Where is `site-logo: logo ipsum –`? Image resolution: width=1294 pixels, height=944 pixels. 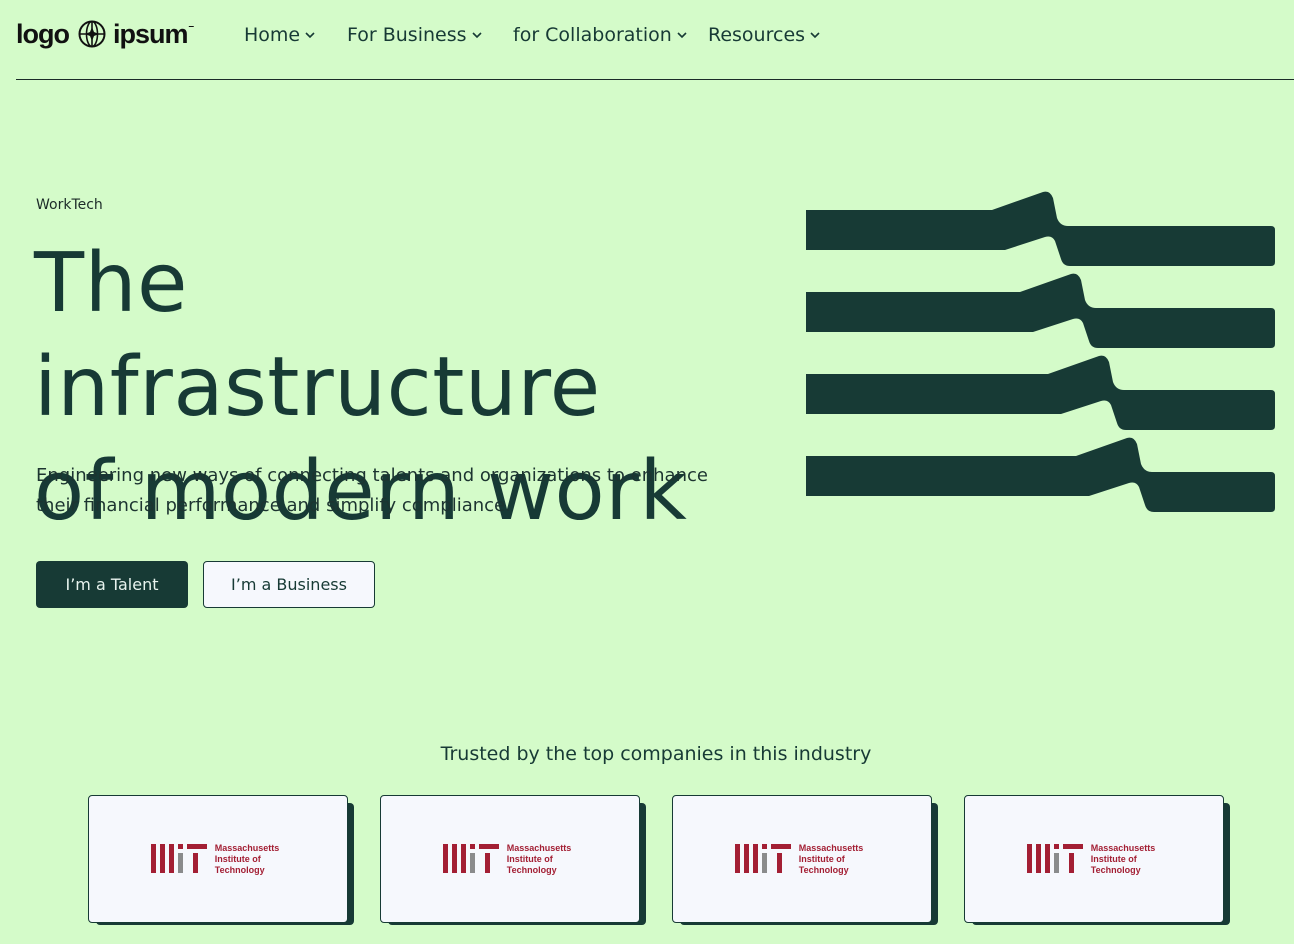
site-logo: logo ipsum – is located at coordinates (105, 34).